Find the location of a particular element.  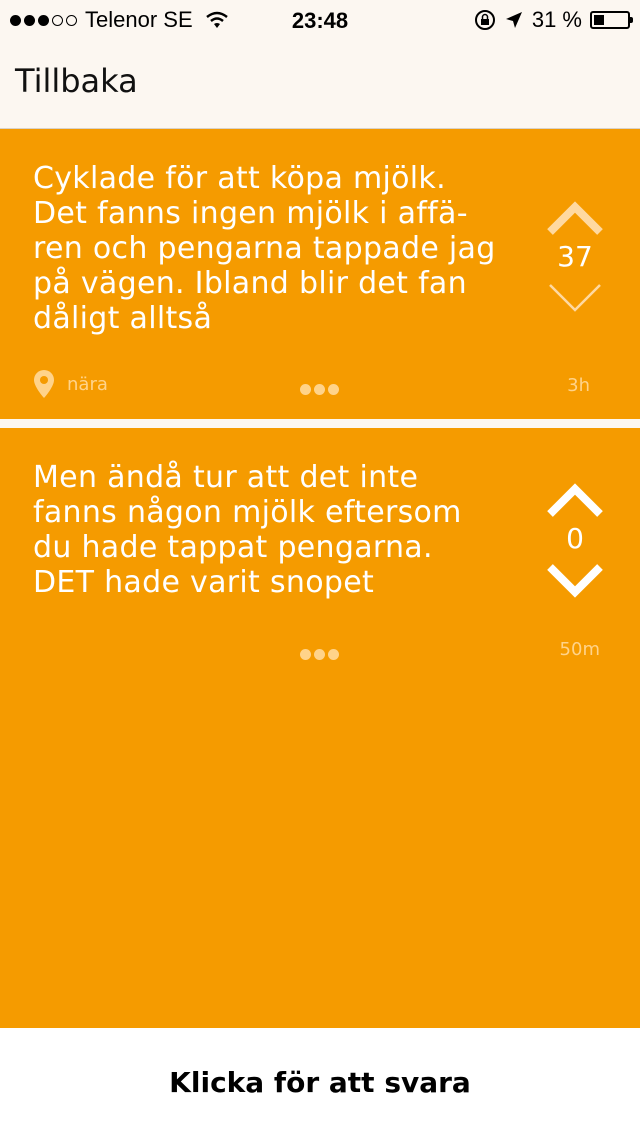

battery-percent: 31 % is located at coordinates (556, 19).